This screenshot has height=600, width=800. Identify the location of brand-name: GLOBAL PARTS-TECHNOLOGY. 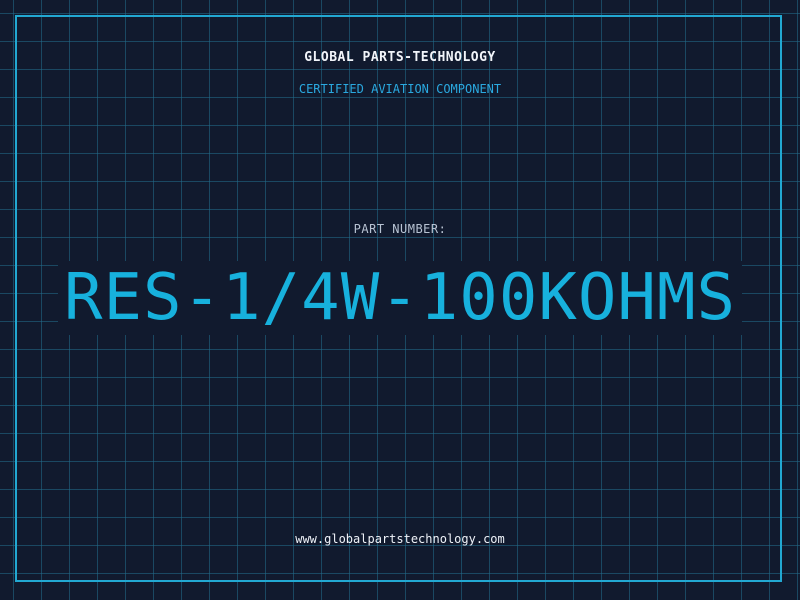
(400, 57).